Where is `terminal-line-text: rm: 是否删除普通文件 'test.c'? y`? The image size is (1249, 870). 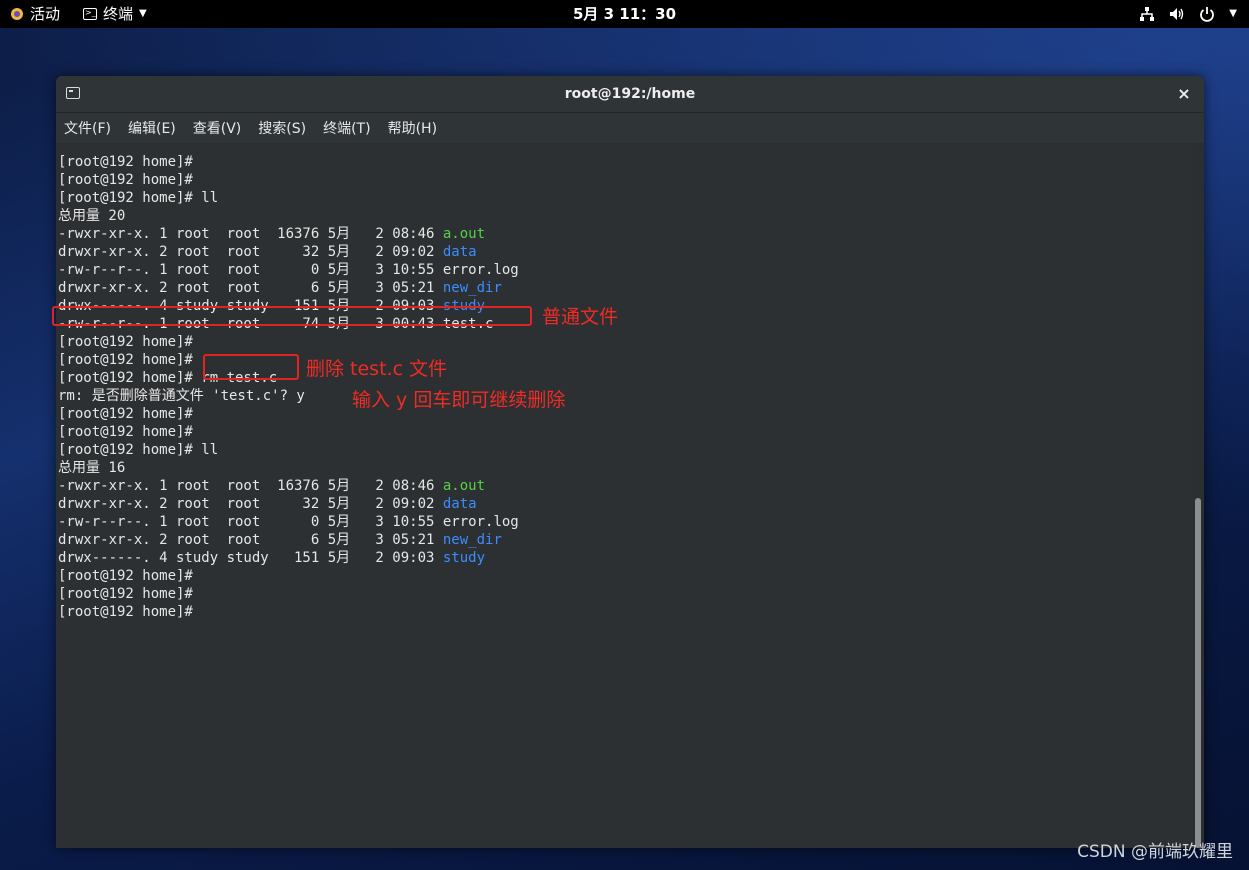
terminal-line-text: rm: 是否删除普通文件 'test.c'? y is located at coordinates (181, 396).